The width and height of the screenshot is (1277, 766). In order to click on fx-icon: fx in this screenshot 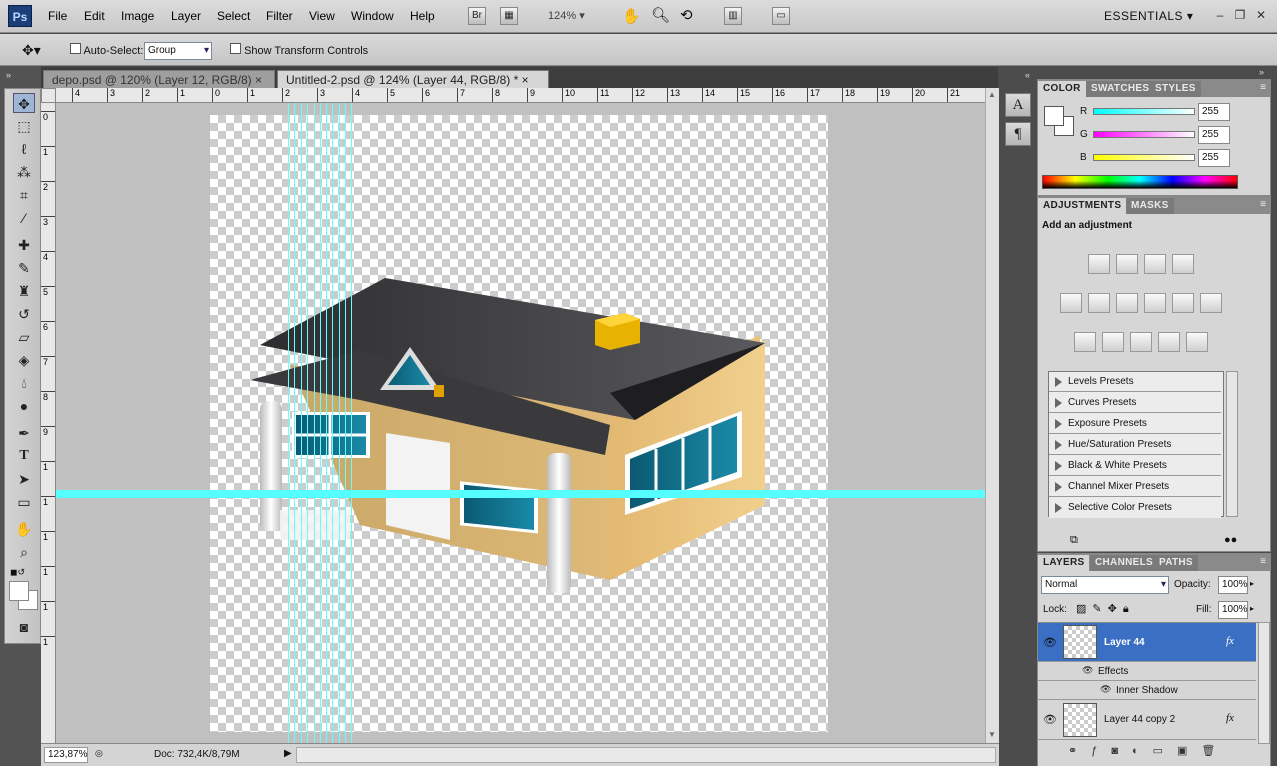, I will do `click(1230, 641)`.